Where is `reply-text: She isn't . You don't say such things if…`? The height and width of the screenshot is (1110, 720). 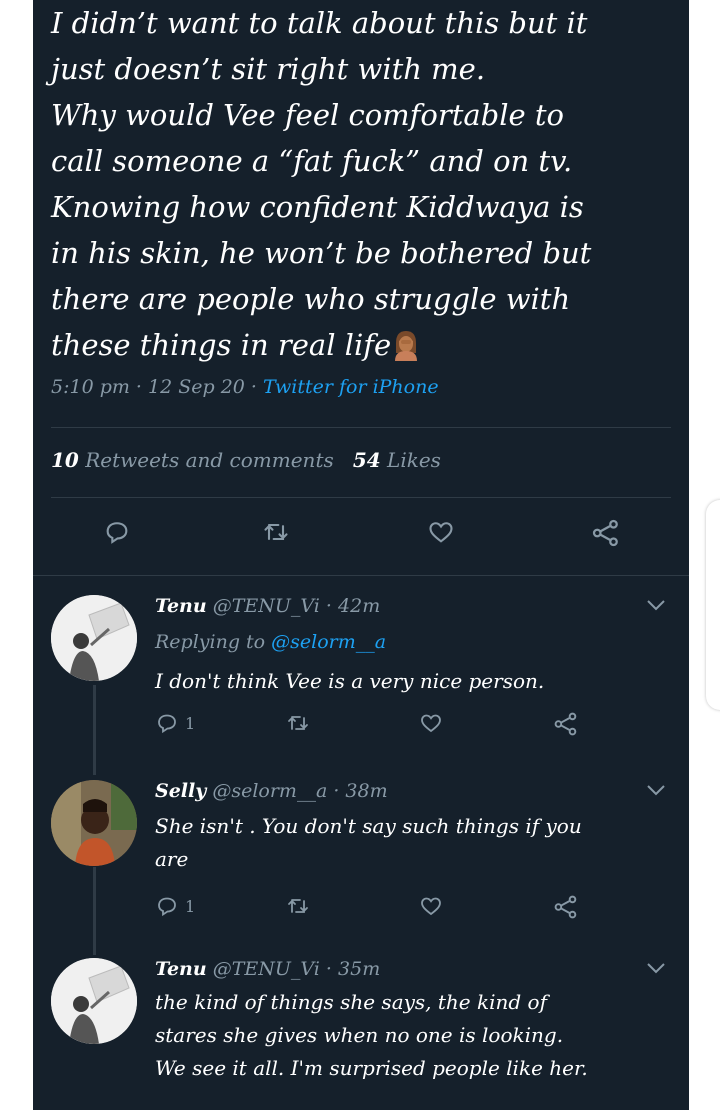 reply-text: She isn't . You don't say such things if… is located at coordinates (368, 842).